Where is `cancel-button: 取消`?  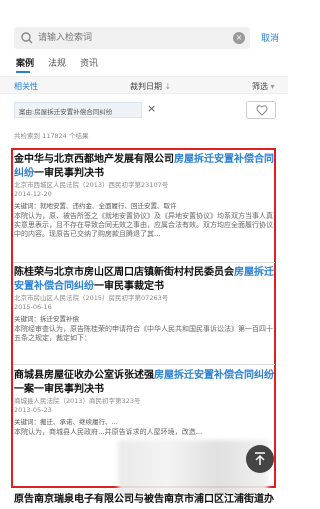
cancel-button: 取消 is located at coordinates (270, 37).